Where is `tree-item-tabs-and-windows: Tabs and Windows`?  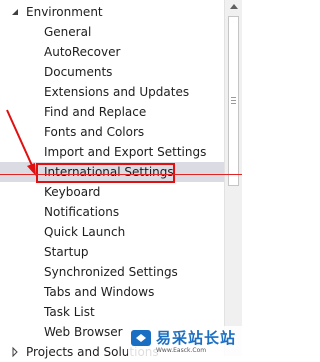 tree-item-tabs-and-windows: Tabs and Windows is located at coordinates (112, 292).